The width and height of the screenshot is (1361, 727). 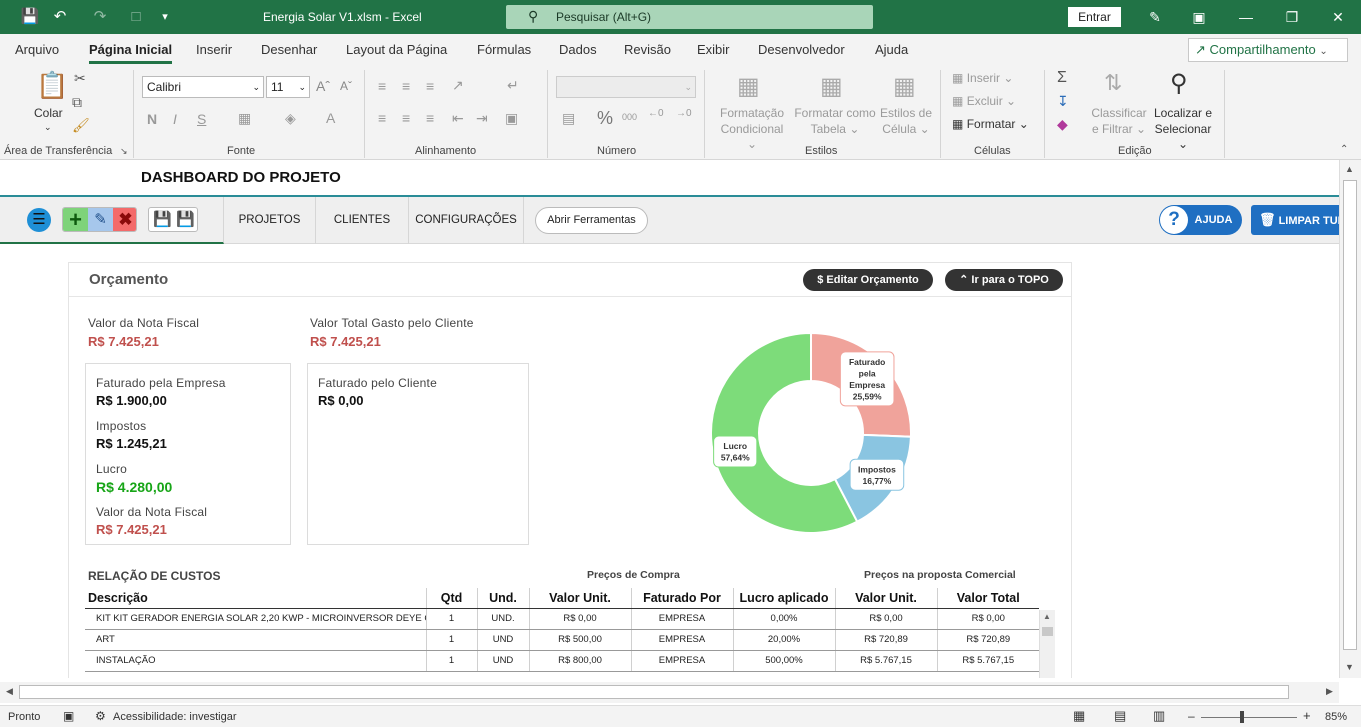 I want to click on help-button: ? AJUDA, so click(x=1200, y=220).